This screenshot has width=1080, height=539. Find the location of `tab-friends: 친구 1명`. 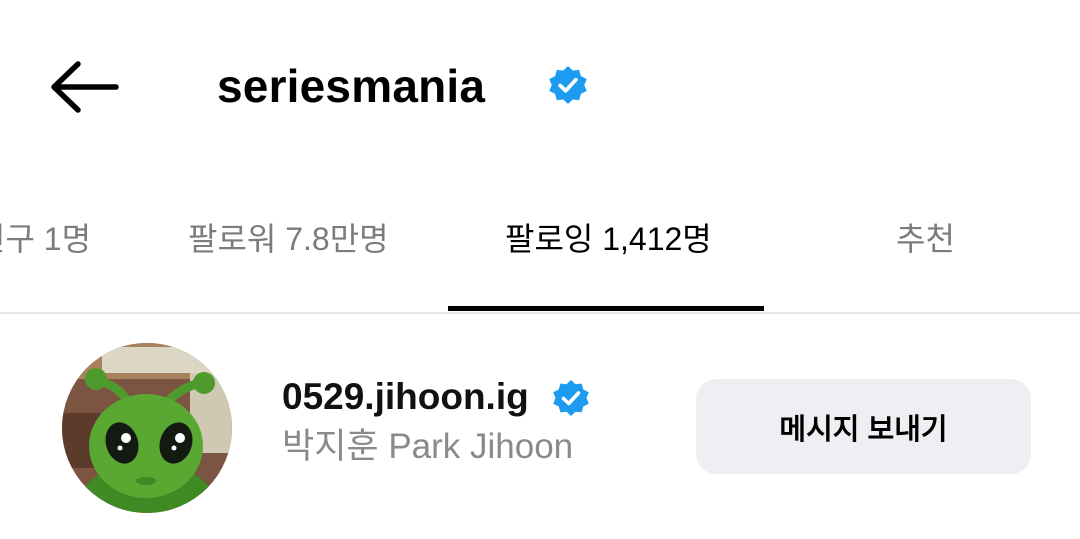

tab-friends: 친구 1명 is located at coordinates (45, 239).